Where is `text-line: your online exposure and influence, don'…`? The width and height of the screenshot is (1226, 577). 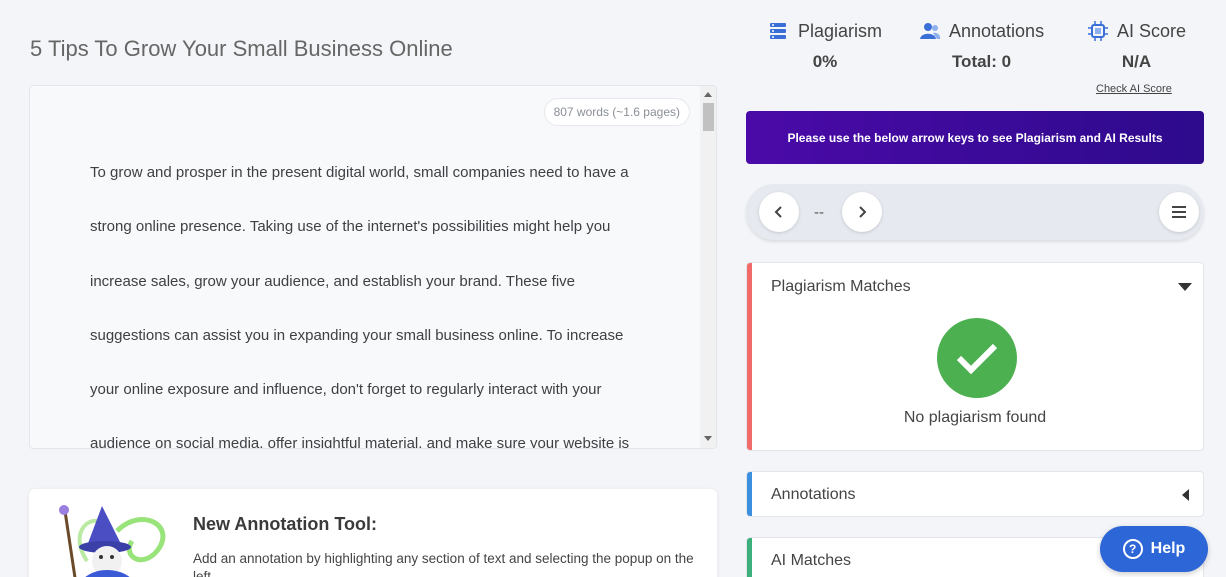
text-line: your online exposure and influence, don'… is located at coordinates (346, 390).